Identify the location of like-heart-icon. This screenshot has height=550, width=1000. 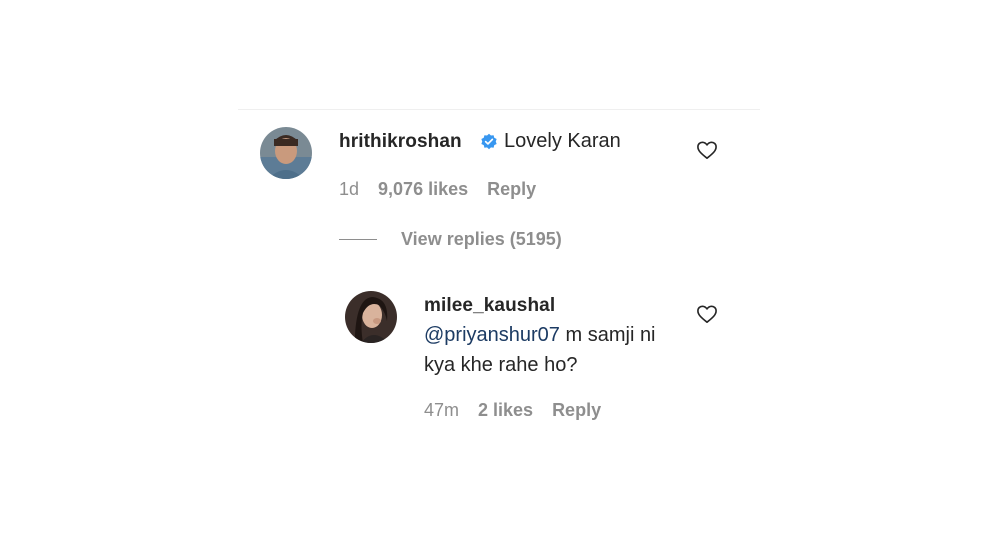
(707, 150).